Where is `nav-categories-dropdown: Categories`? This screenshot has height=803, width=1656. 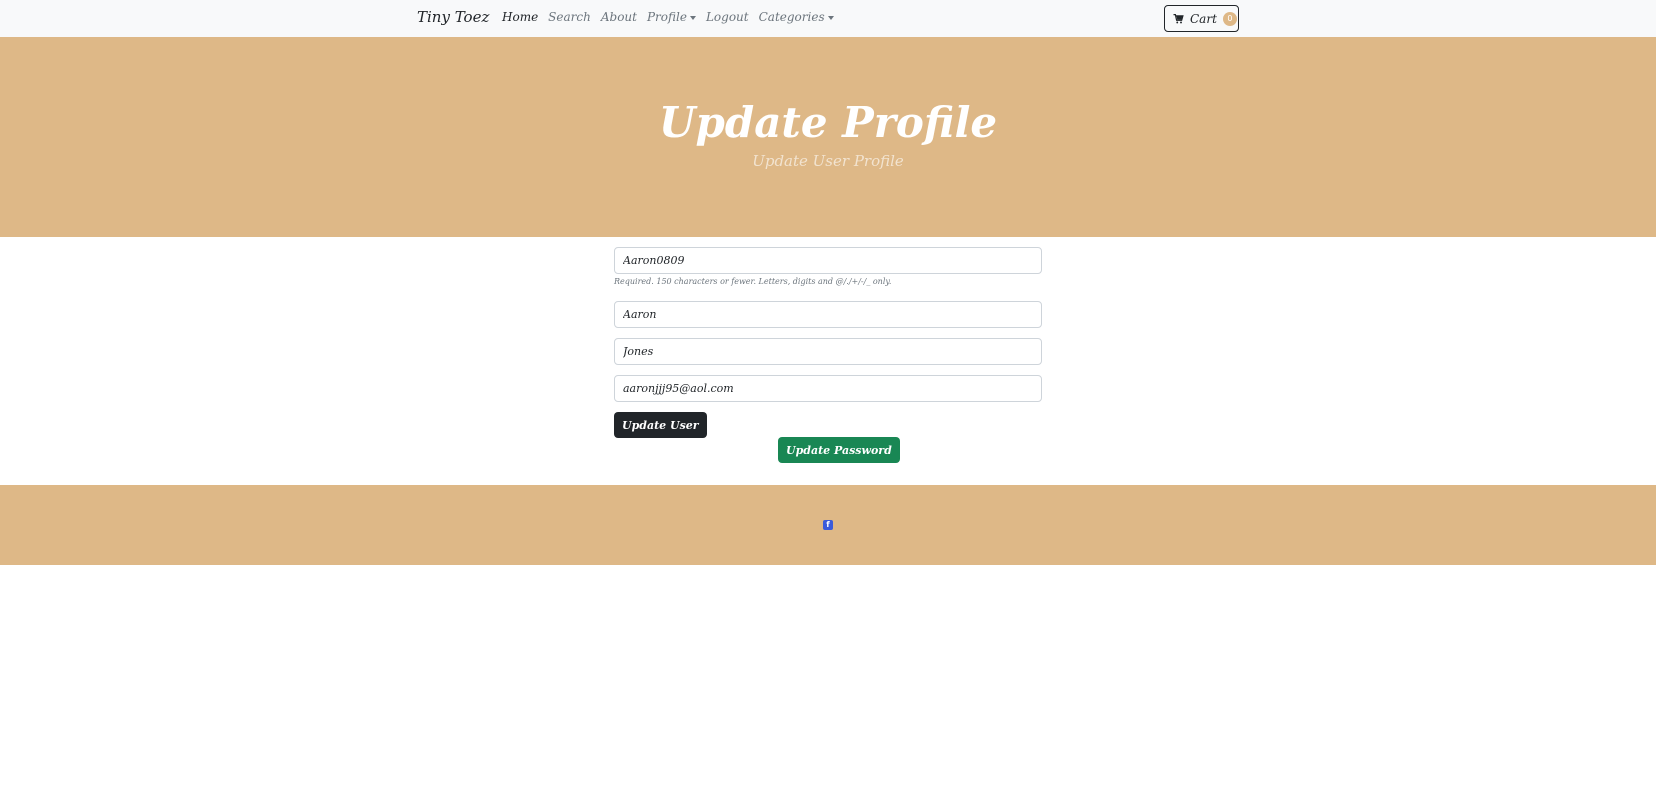 nav-categories-dropdown: Categories is located at coordinates (796, 17).